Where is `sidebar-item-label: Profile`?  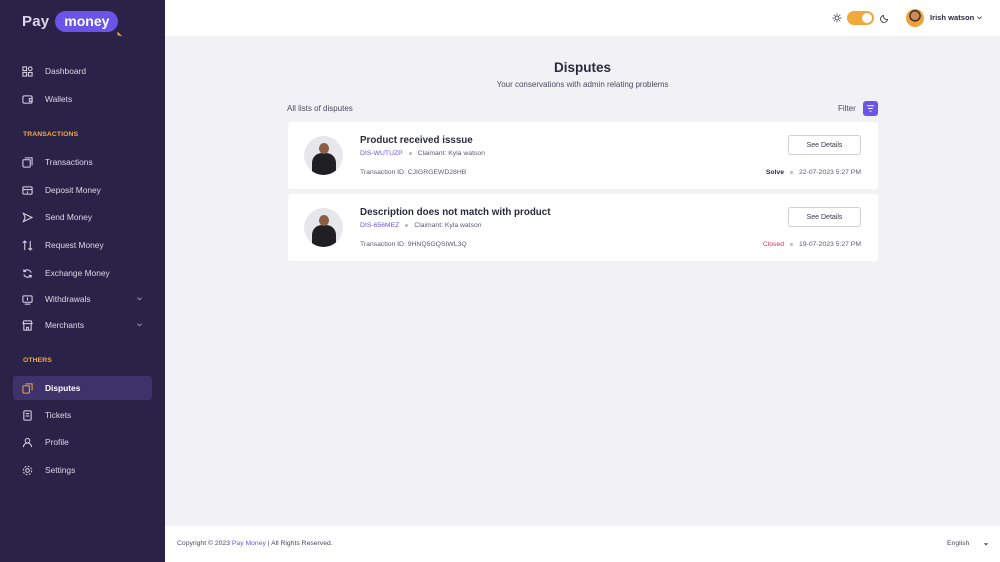
sidebar-item-label: Profile is located at coordinates (57, 442).